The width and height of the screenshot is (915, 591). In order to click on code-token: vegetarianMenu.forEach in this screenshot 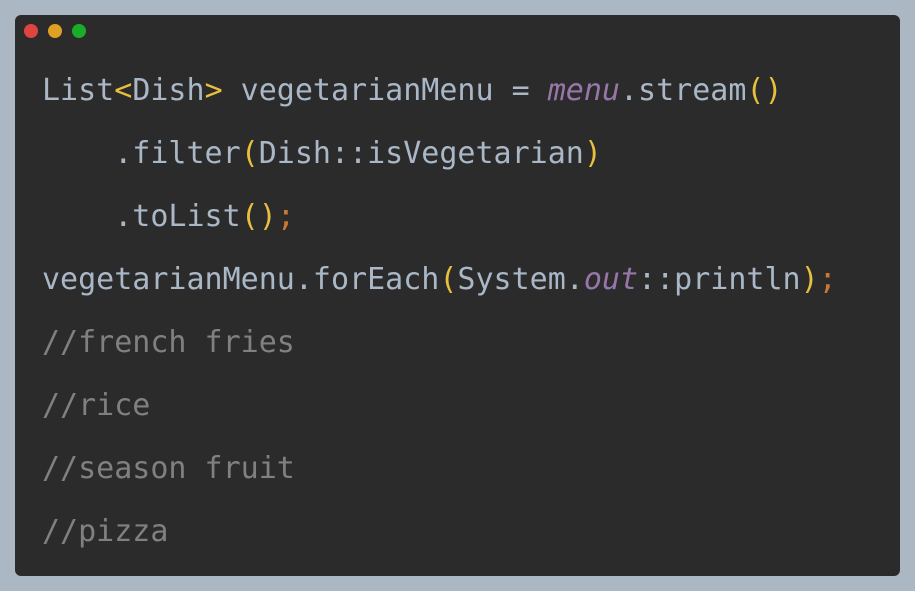, I will do `click(241, 279)`.